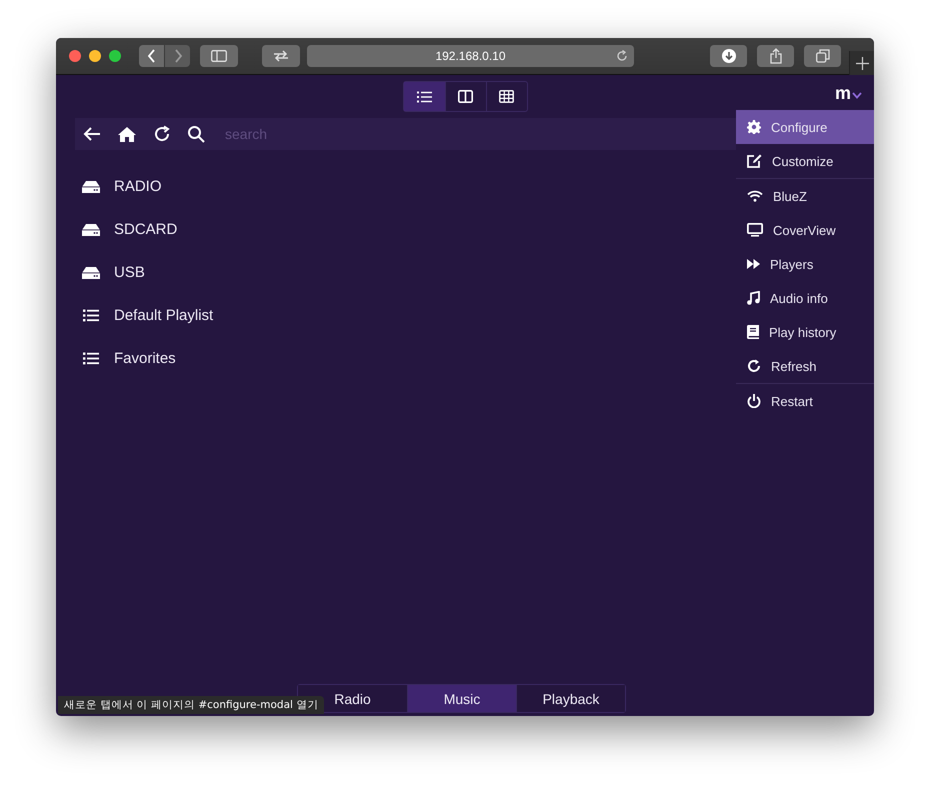 The height and width of the screenshot is (791, 930). I want to click on tabs-icon, so click(823, 56).